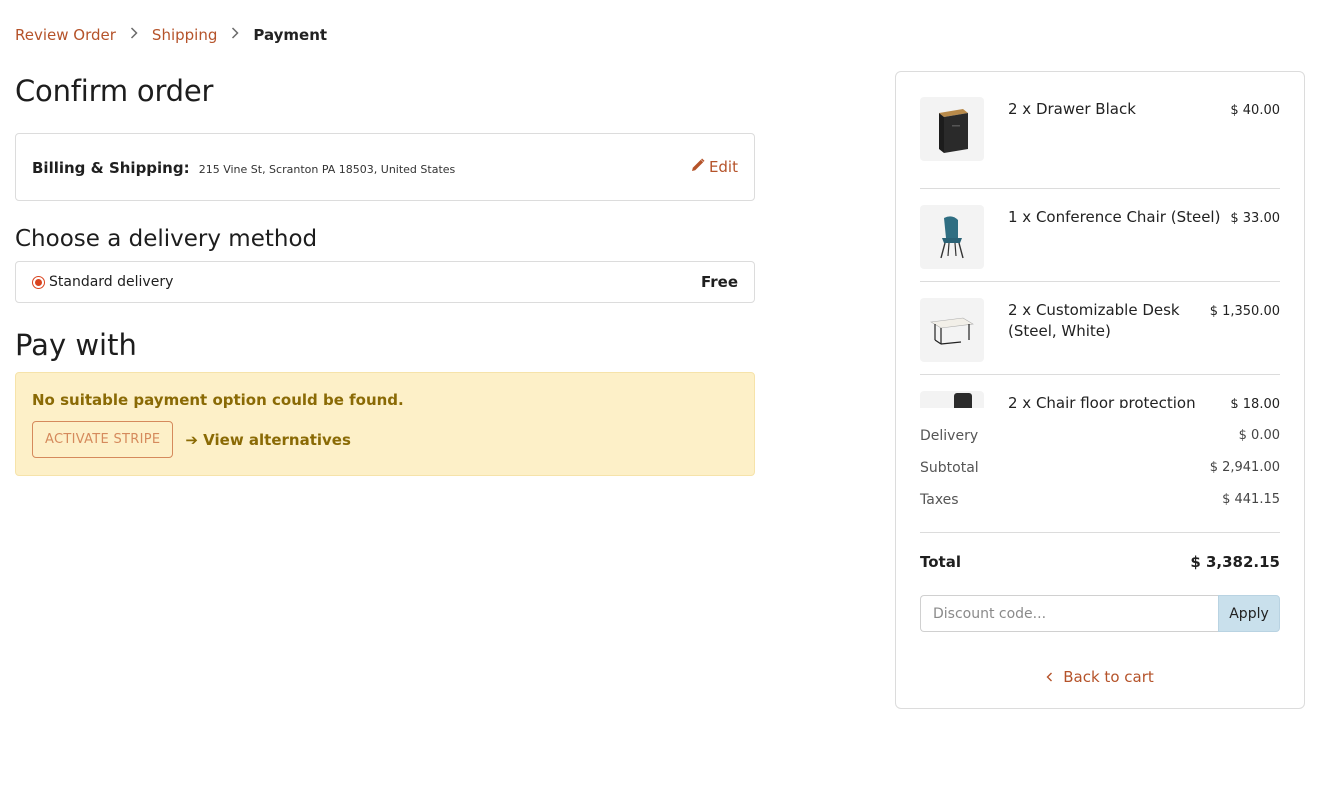 This screenshot has width=1322, height=807. I want to click on total-label: Total, so click(940, 562).